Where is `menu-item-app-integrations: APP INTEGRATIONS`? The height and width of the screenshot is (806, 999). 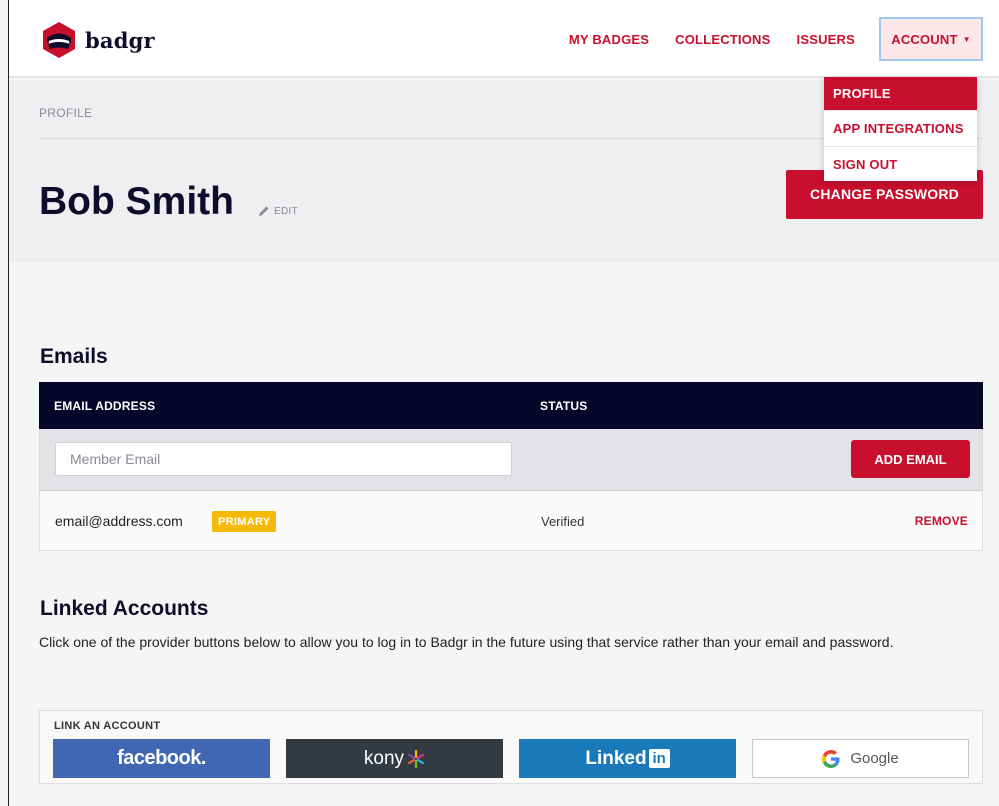 menu-item-app-integrations: APP INTEGRATIONS is located at coordinates (900, 129).